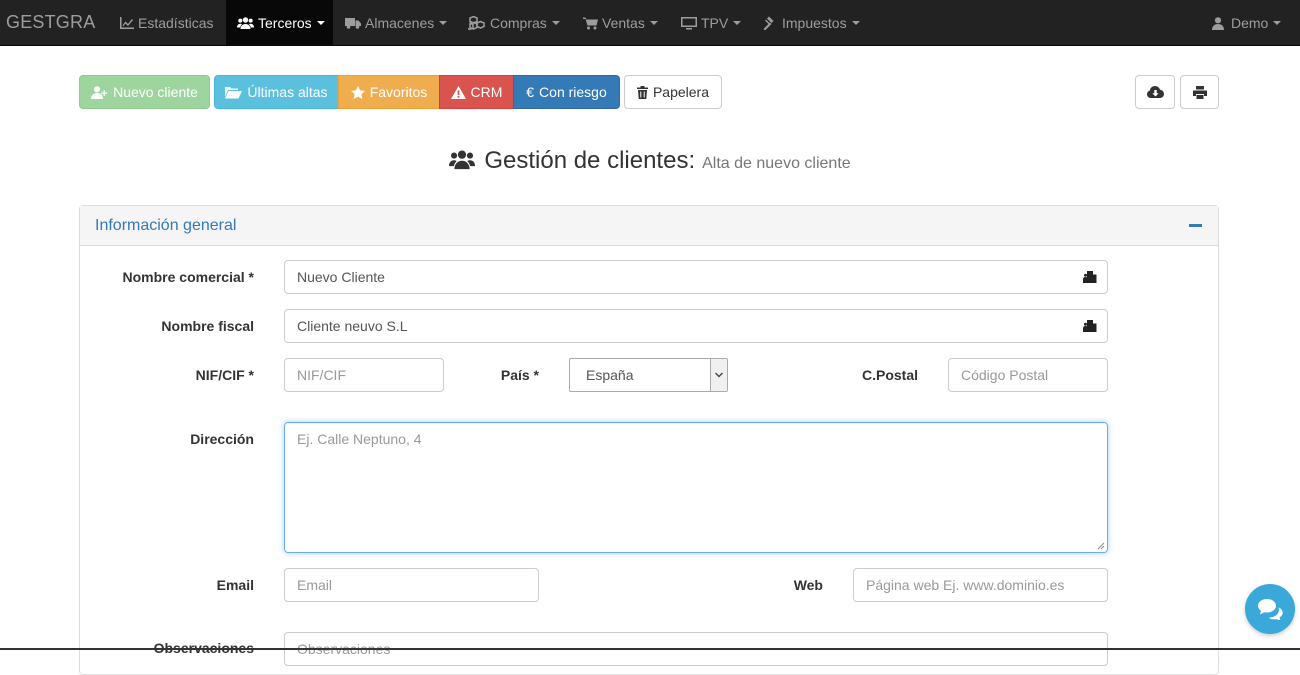 The image size is (1300, 675). What do you see at coordinates (476, 23) in the screenshot?
I see `cubes-icon` at bounding box center [476, 23].